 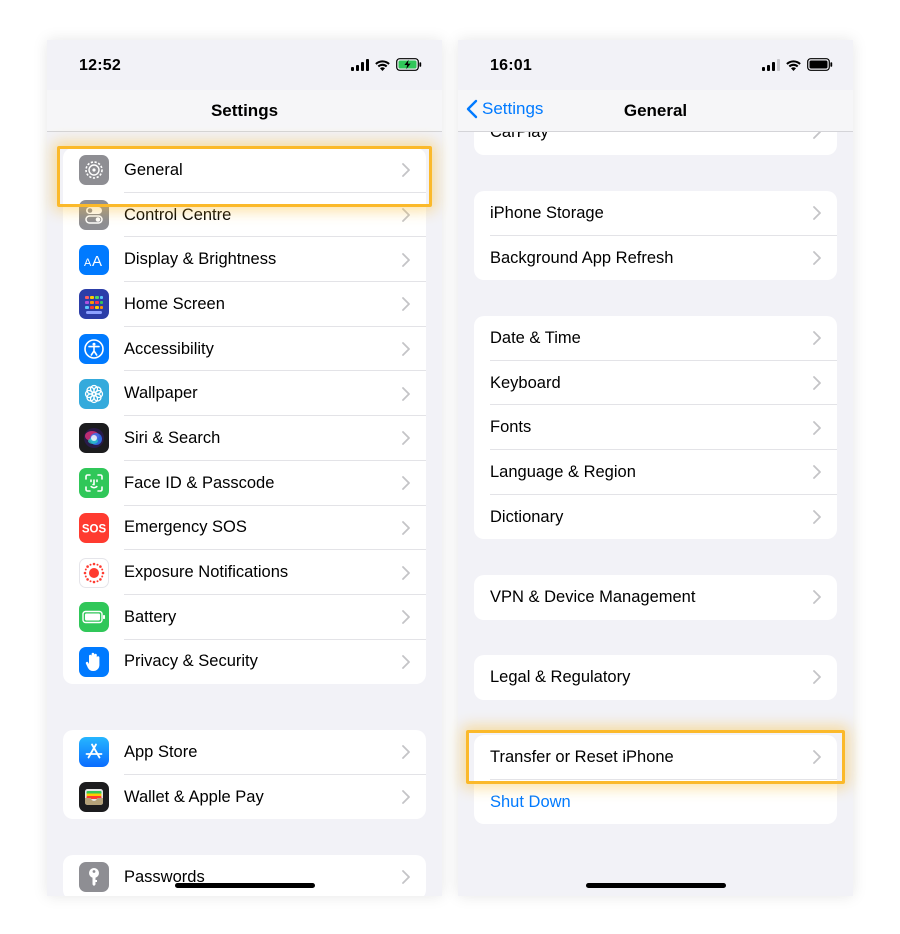 I want to click on general-item-fonts: Fonts, so click(x=655, y=427).